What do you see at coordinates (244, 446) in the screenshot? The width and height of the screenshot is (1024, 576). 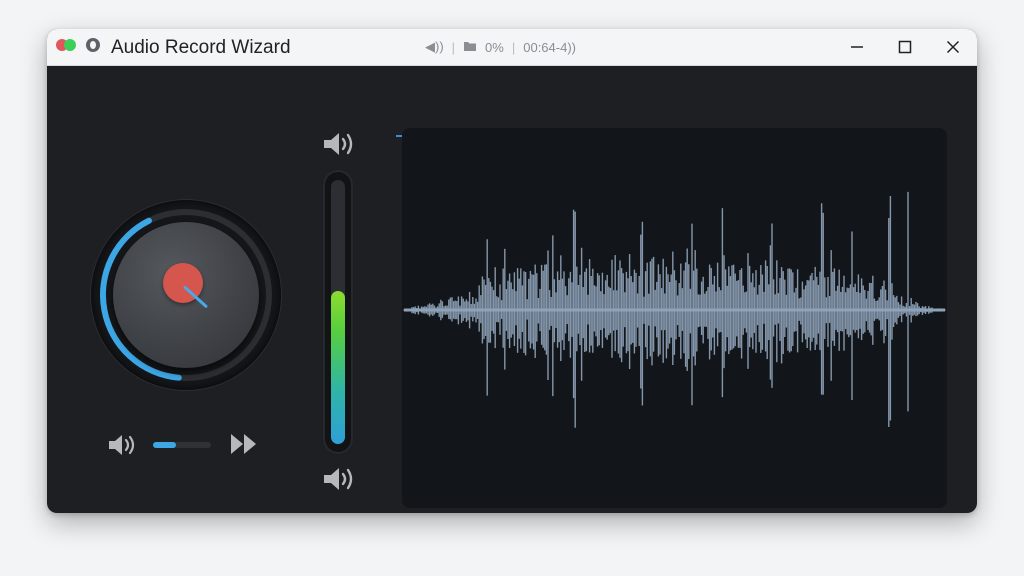 I see `fast-forward-icon` at bounding box center [244, 446].